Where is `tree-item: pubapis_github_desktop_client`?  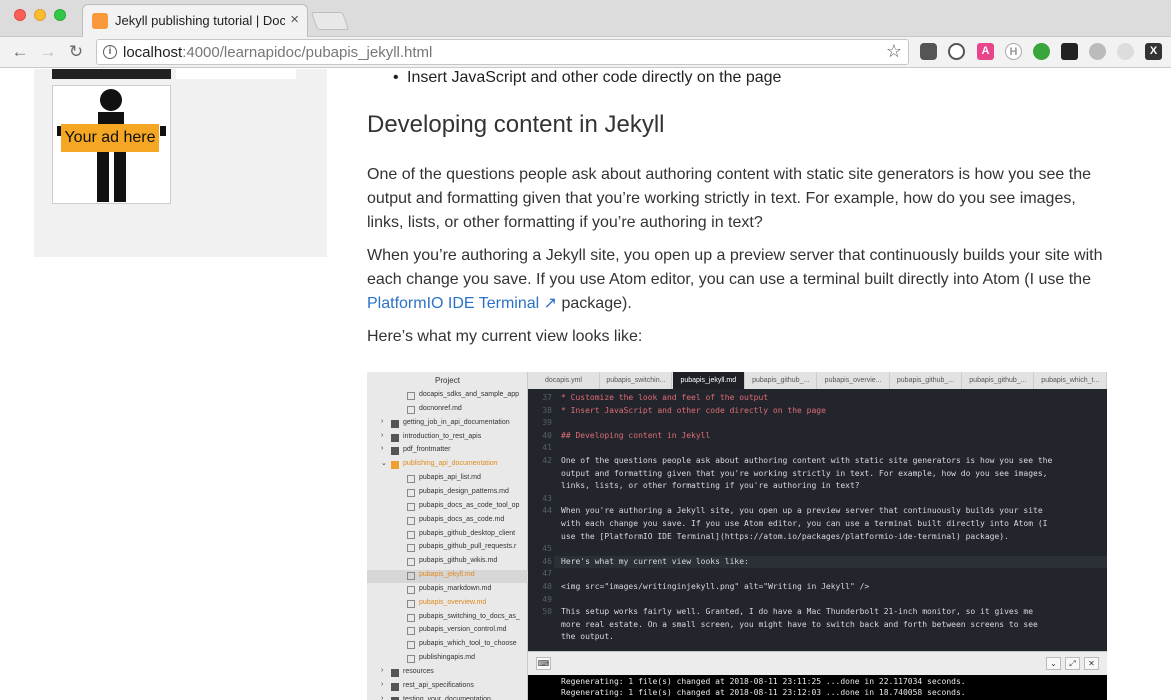 tree-item: pubapis_github_desktop_client is located at coordinates (447, 535).